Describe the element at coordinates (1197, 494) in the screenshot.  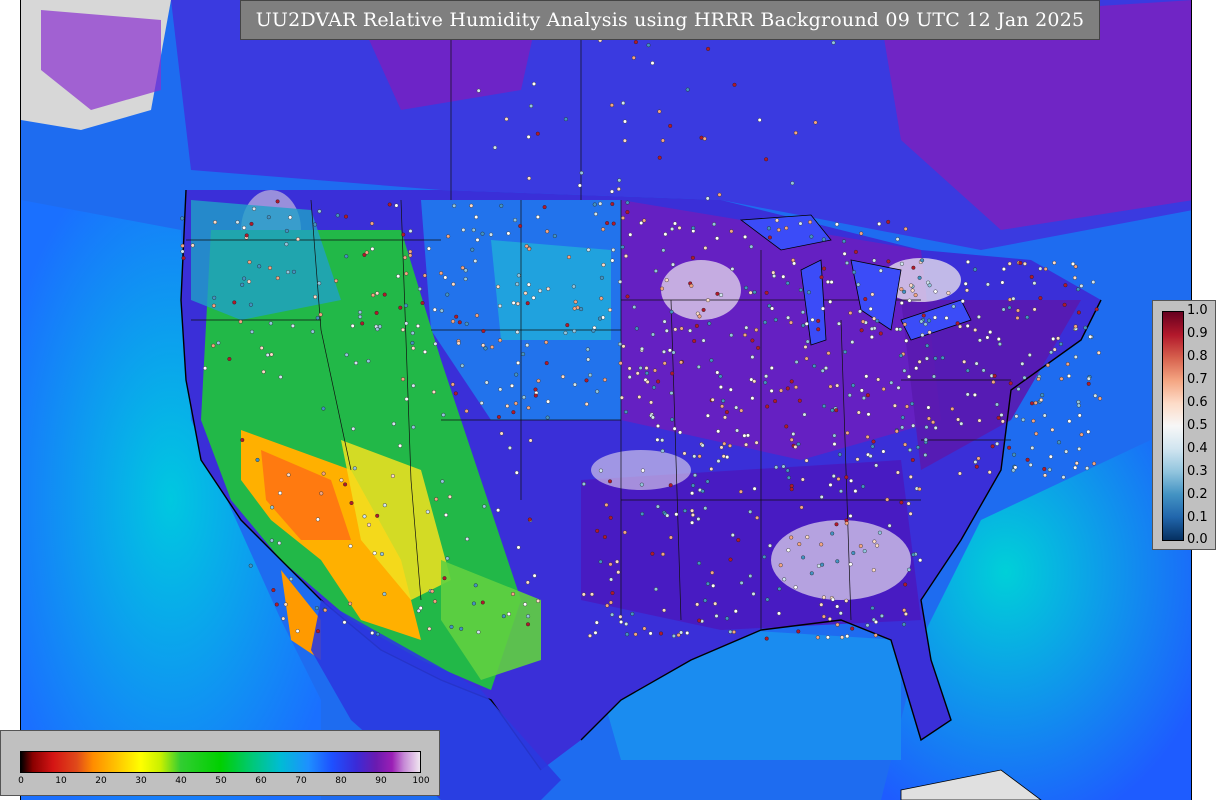
I see `obs-tick: 0.2` at that location.